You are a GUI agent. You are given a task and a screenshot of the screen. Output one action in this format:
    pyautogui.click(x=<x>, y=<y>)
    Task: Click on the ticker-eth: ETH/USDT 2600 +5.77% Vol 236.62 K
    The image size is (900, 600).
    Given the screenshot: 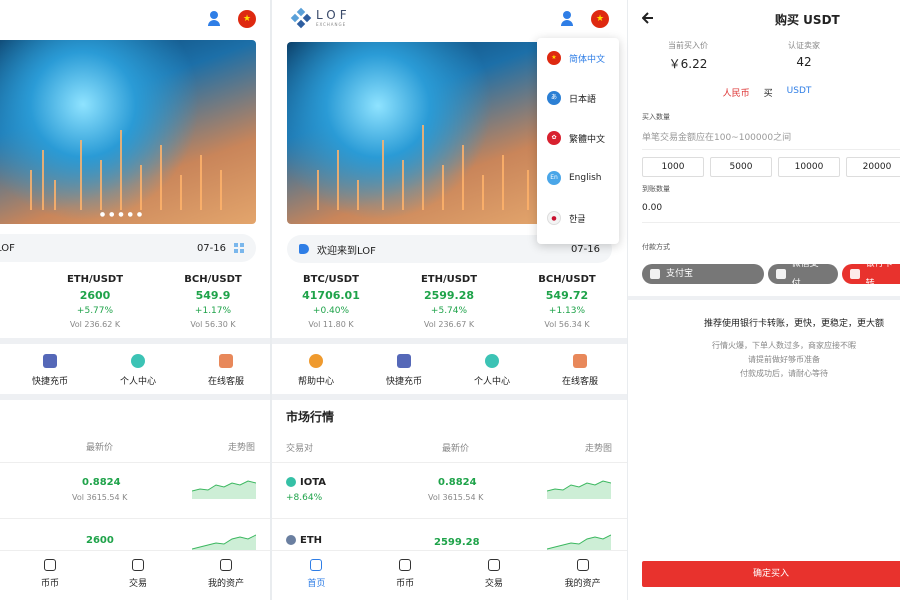 What is the action you would take?
    pyautogui.click(x=95, y=301)
    